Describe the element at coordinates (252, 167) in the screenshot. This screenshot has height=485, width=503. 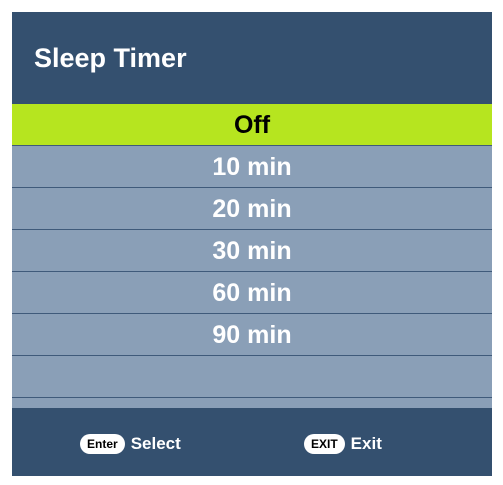
I see `option-10-min: 10 min` at that location.